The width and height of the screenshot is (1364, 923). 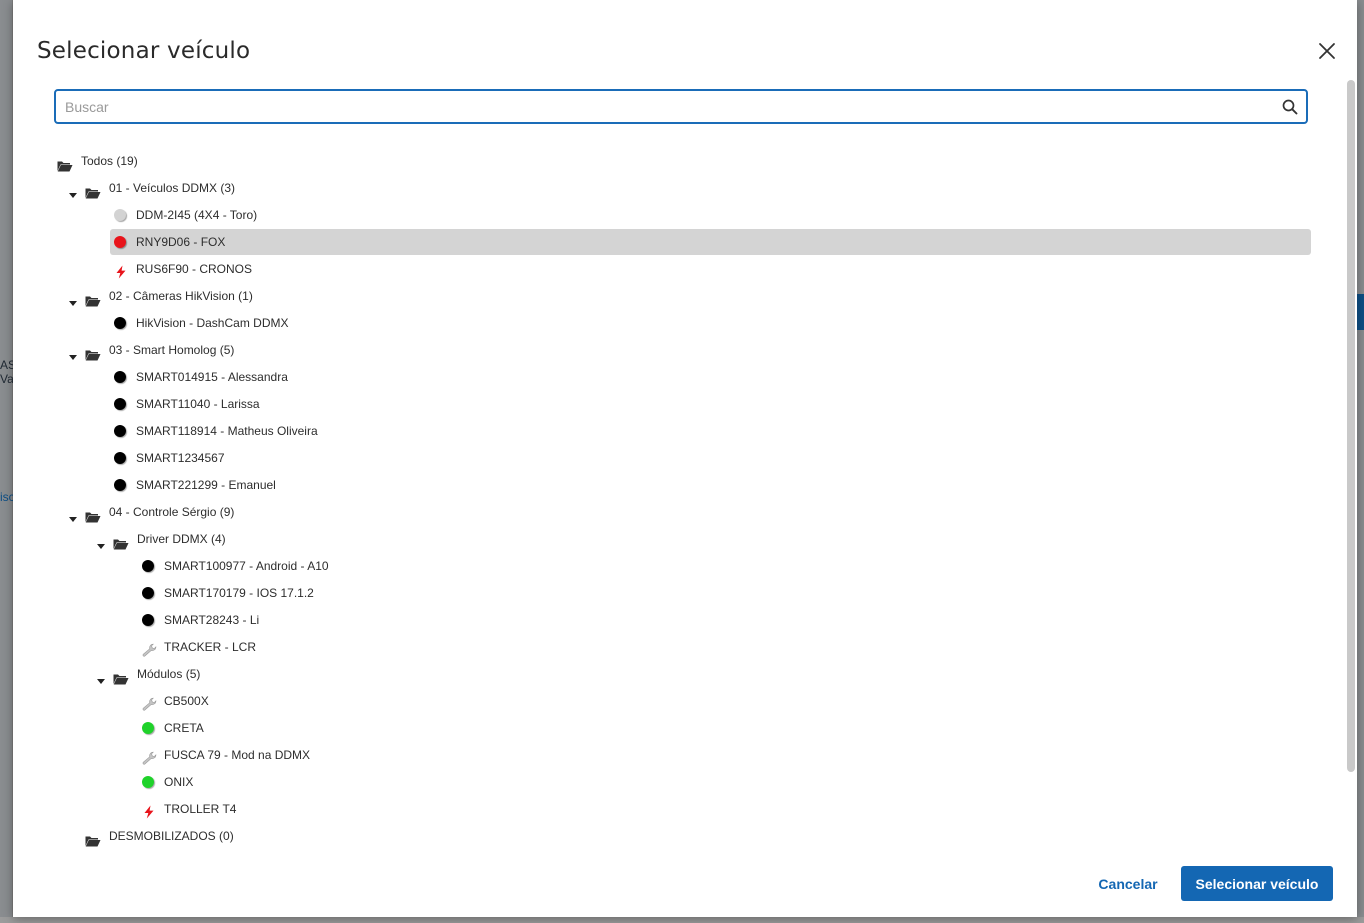 I want to click on tree-item-label: FUSCA 79 - Mod na DDMX, so click(x=237, y=755).